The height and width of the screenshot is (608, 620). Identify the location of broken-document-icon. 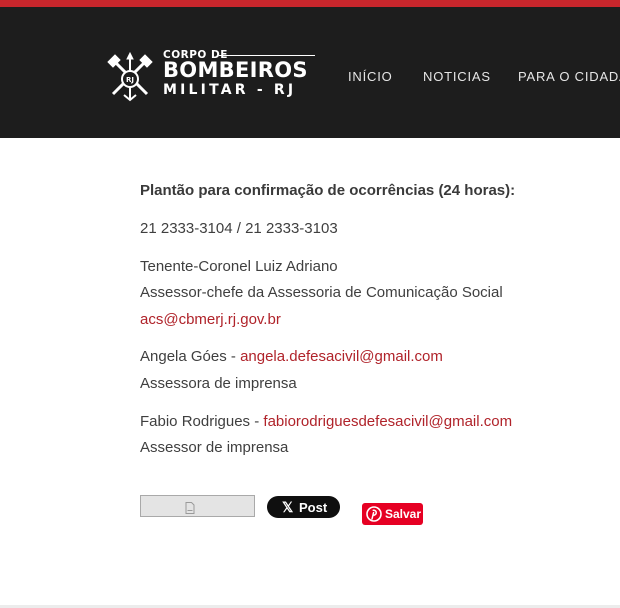
(190, 508).